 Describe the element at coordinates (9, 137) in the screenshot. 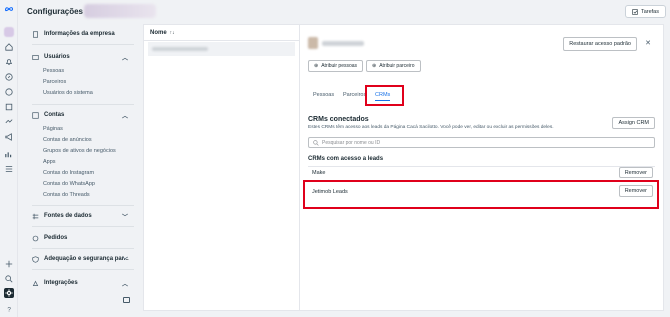

I see `megaphone-icon` at that location.